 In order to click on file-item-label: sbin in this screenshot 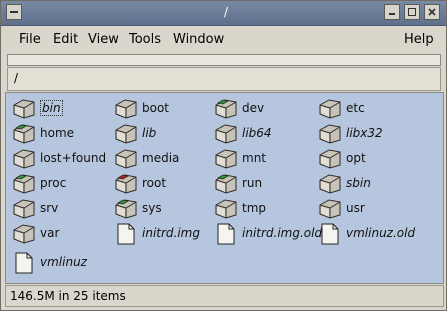, I will do `click(358, 183)`.